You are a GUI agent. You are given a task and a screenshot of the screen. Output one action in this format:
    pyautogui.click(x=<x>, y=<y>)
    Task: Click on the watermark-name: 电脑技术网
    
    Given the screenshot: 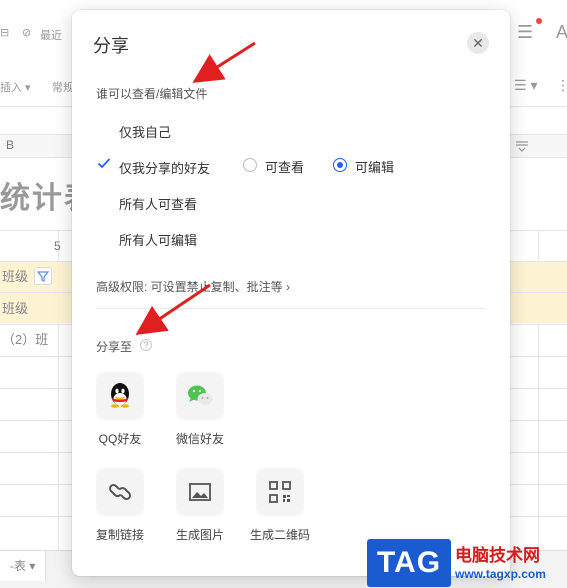 What is the action you would take?
    pyautogui.click(x=497, y=555)
    